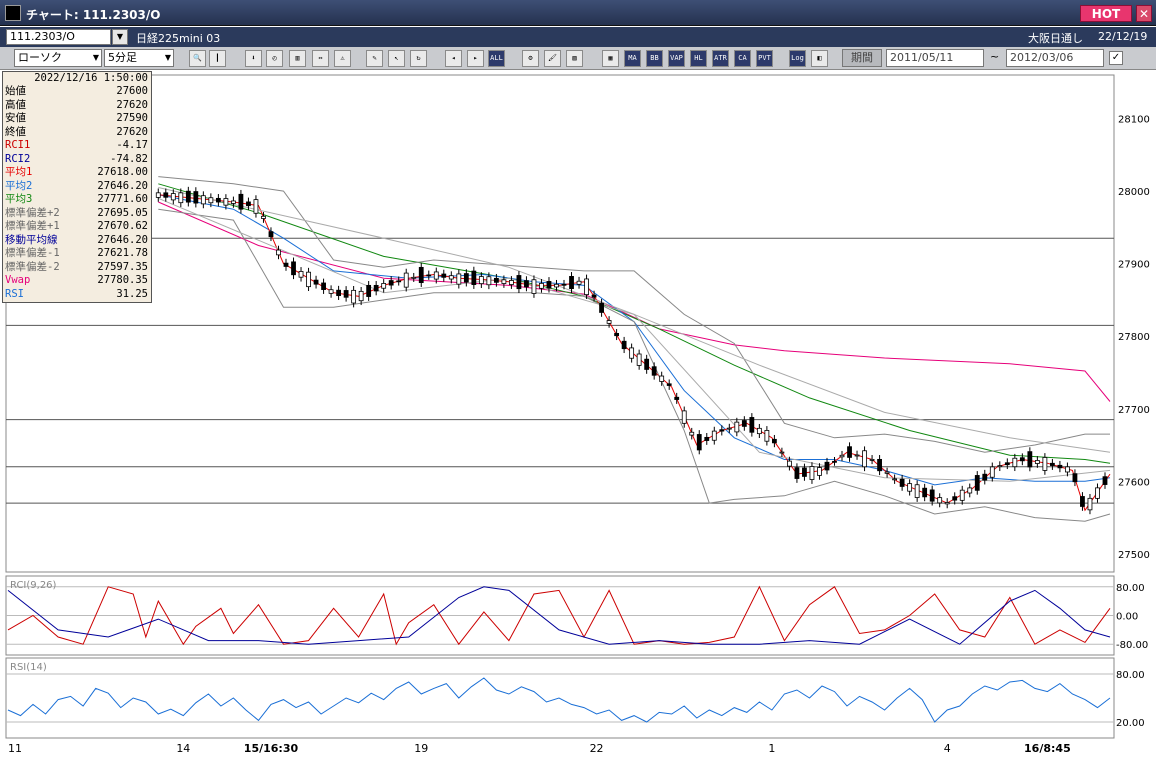 This screenshot has width=1156, height=760. I want to click on candle-left-icon: ◂, so click(453, 58).